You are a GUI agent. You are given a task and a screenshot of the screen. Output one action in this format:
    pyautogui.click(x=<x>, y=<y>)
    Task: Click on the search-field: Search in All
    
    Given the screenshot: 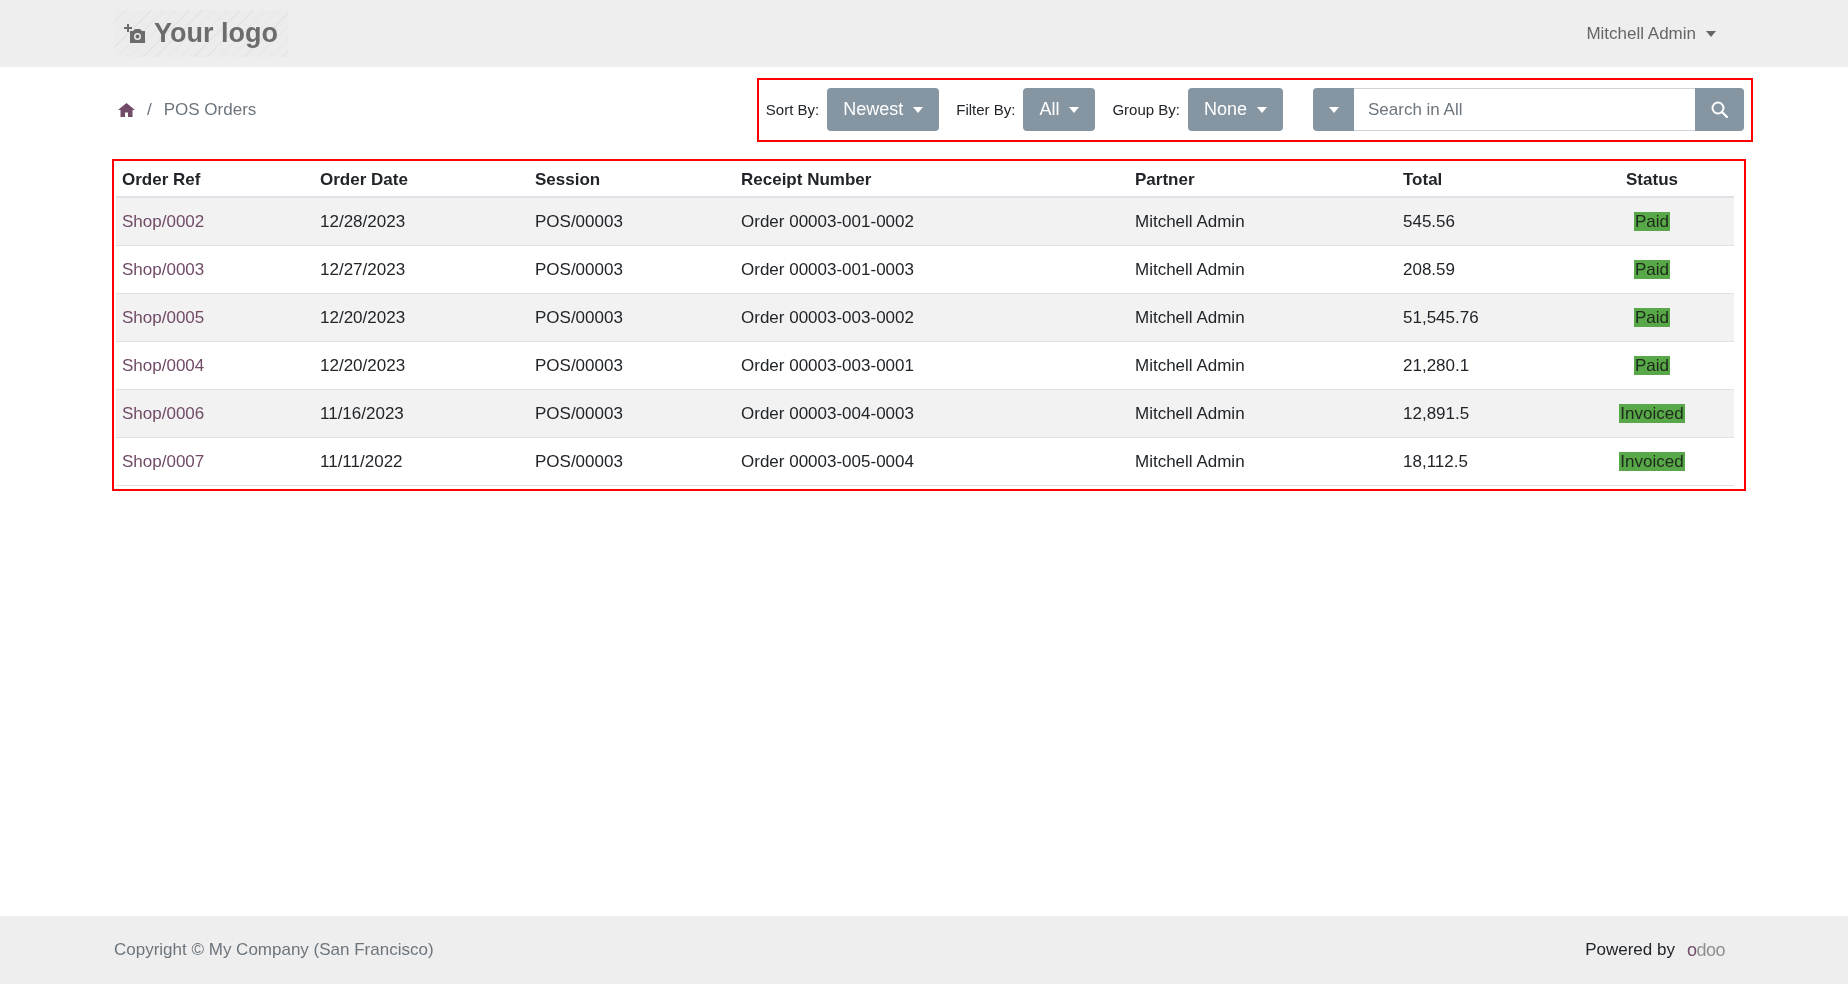 What is the action you would take?
    pyautogui.click(x=1524, y=109)
    